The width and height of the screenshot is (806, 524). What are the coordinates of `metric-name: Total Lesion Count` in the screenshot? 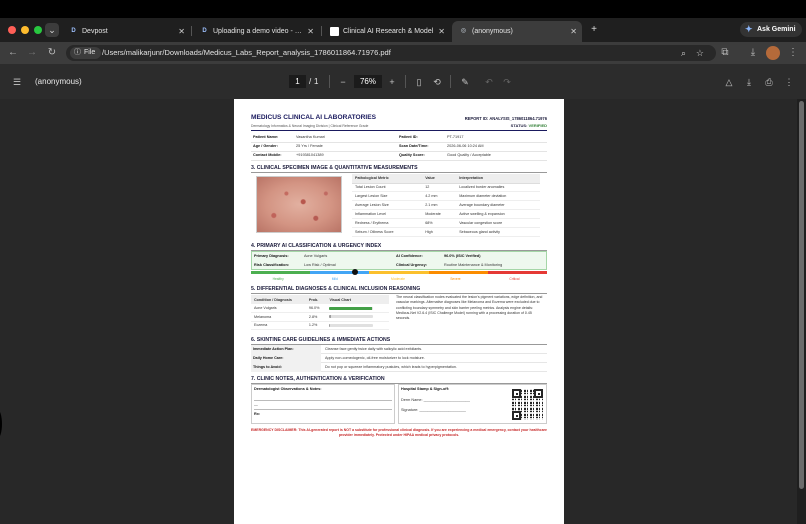 It's located at (387, 188).